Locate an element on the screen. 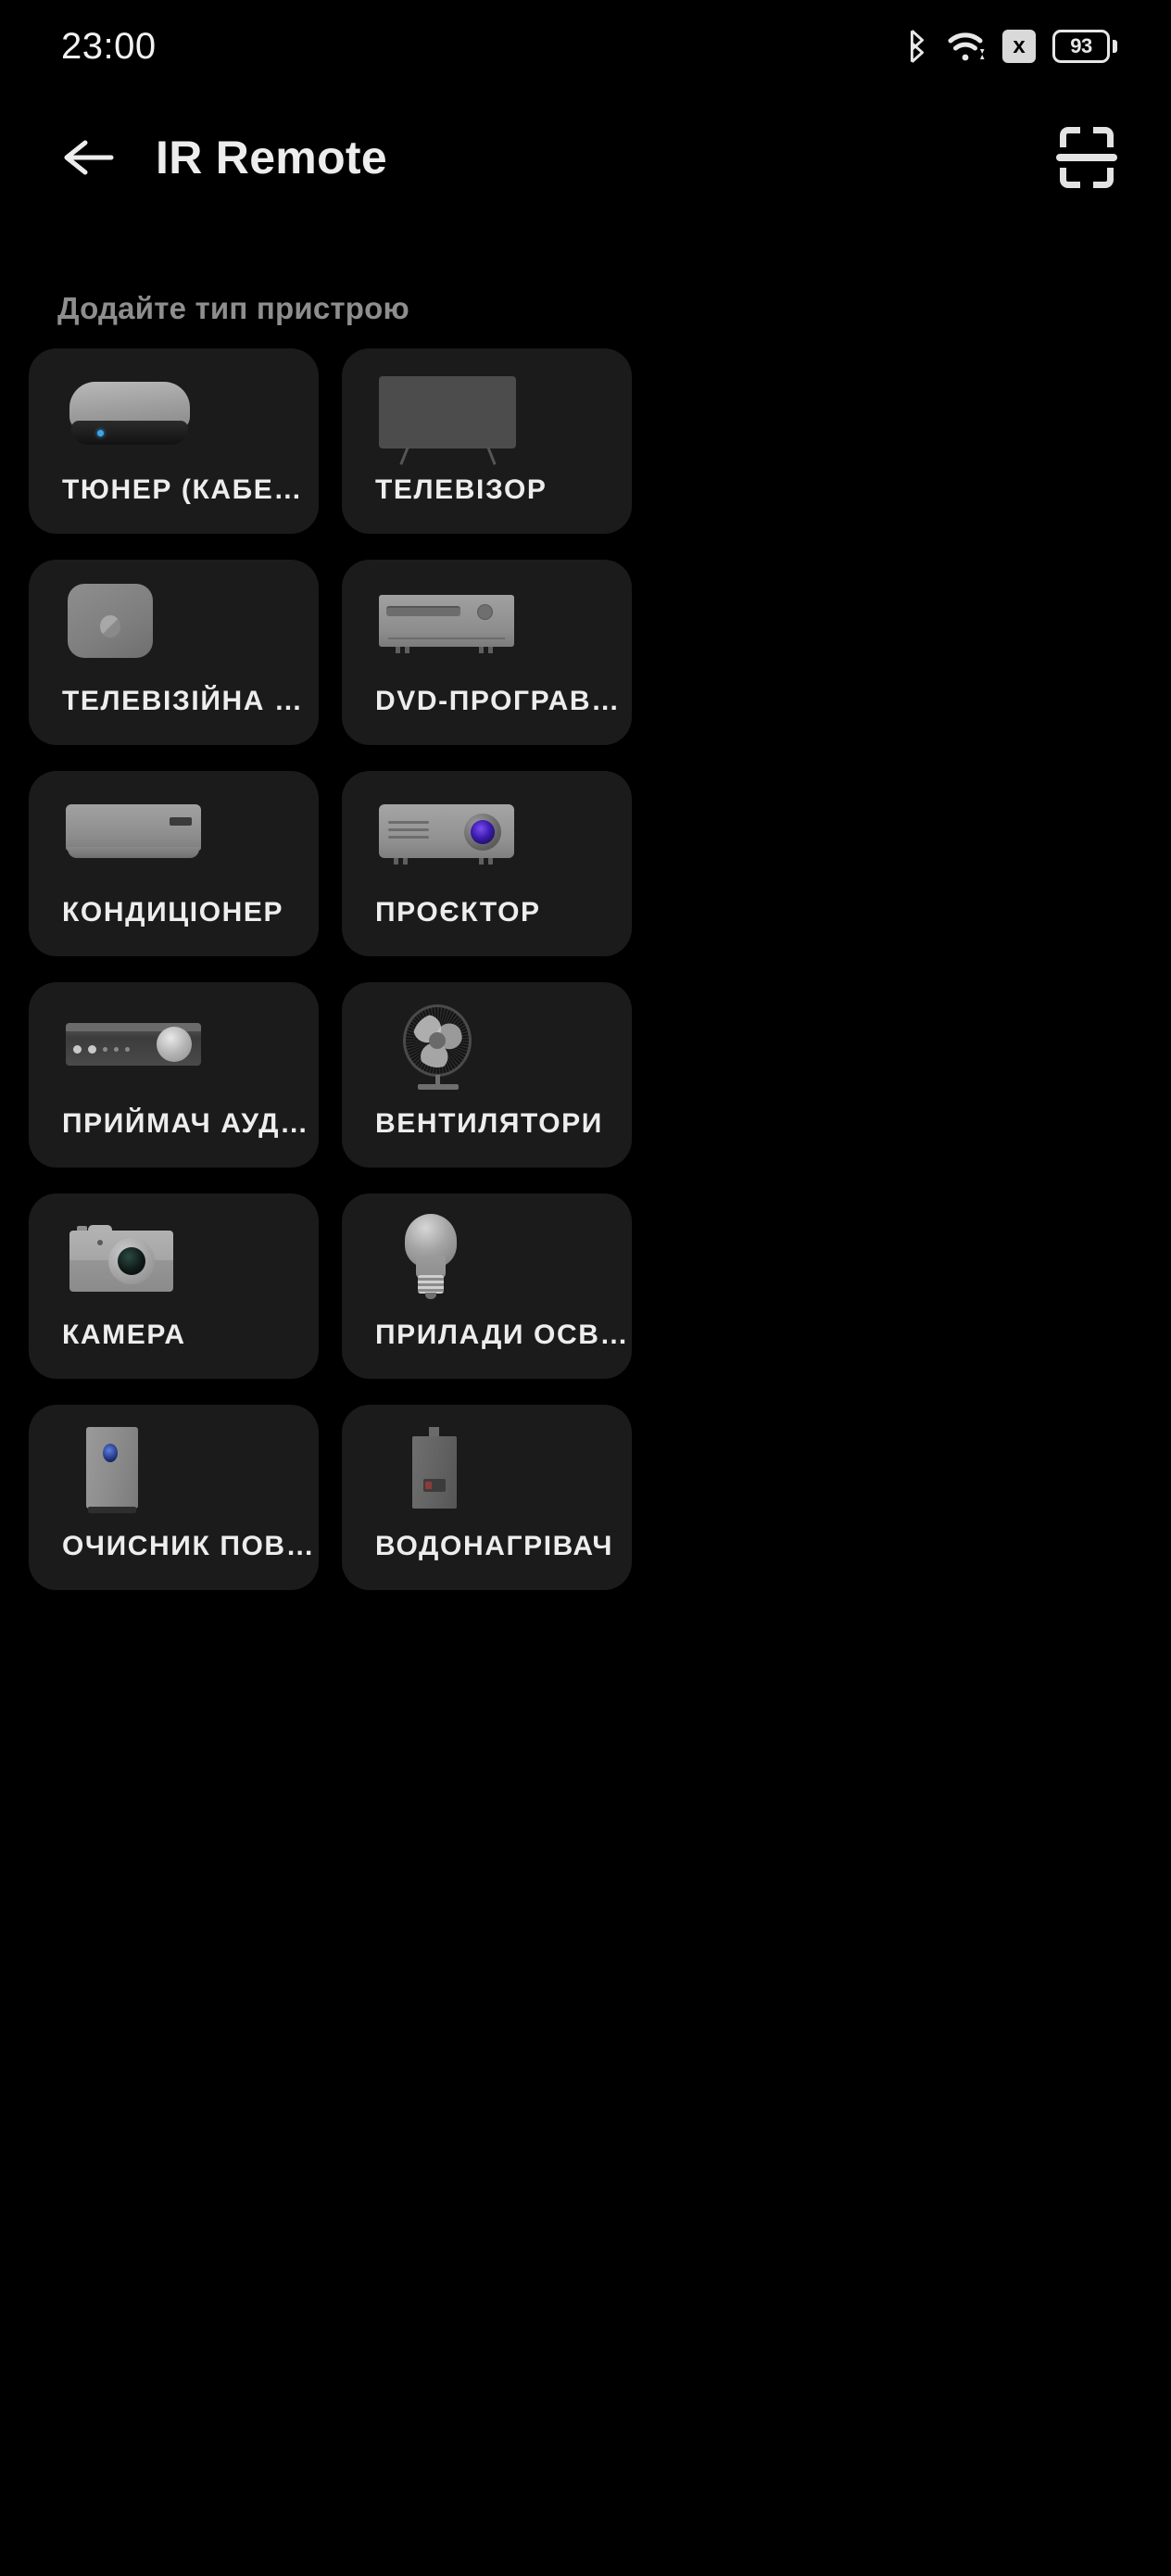  dvd-player-icon is located at coordinates (449, 624).